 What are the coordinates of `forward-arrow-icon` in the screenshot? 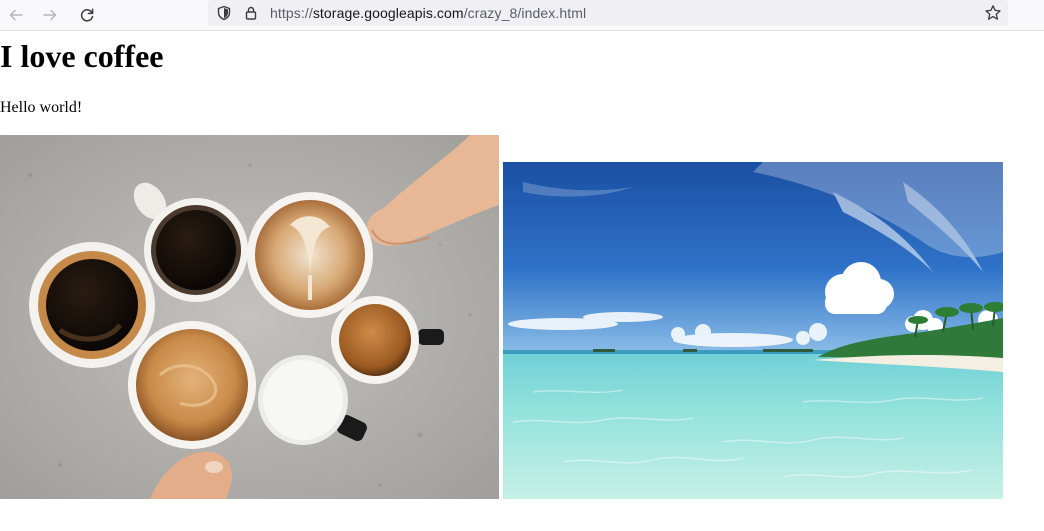 It's located at (50, 15).